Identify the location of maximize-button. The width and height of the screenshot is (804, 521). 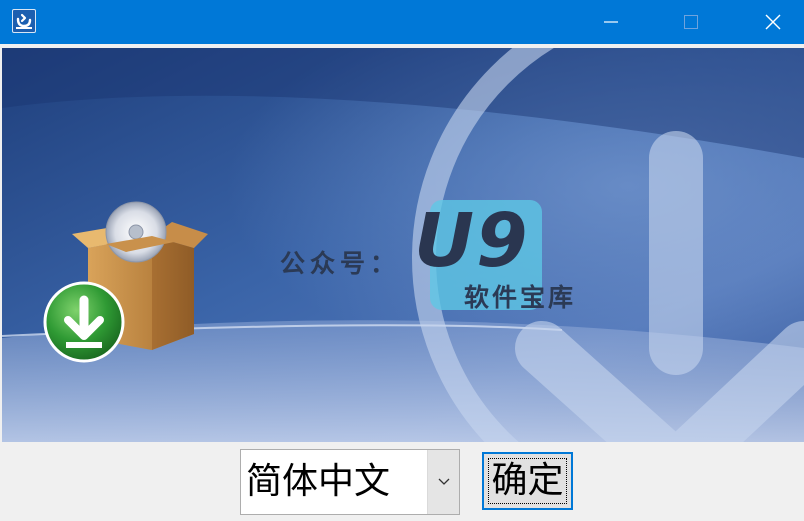
(691, 22).